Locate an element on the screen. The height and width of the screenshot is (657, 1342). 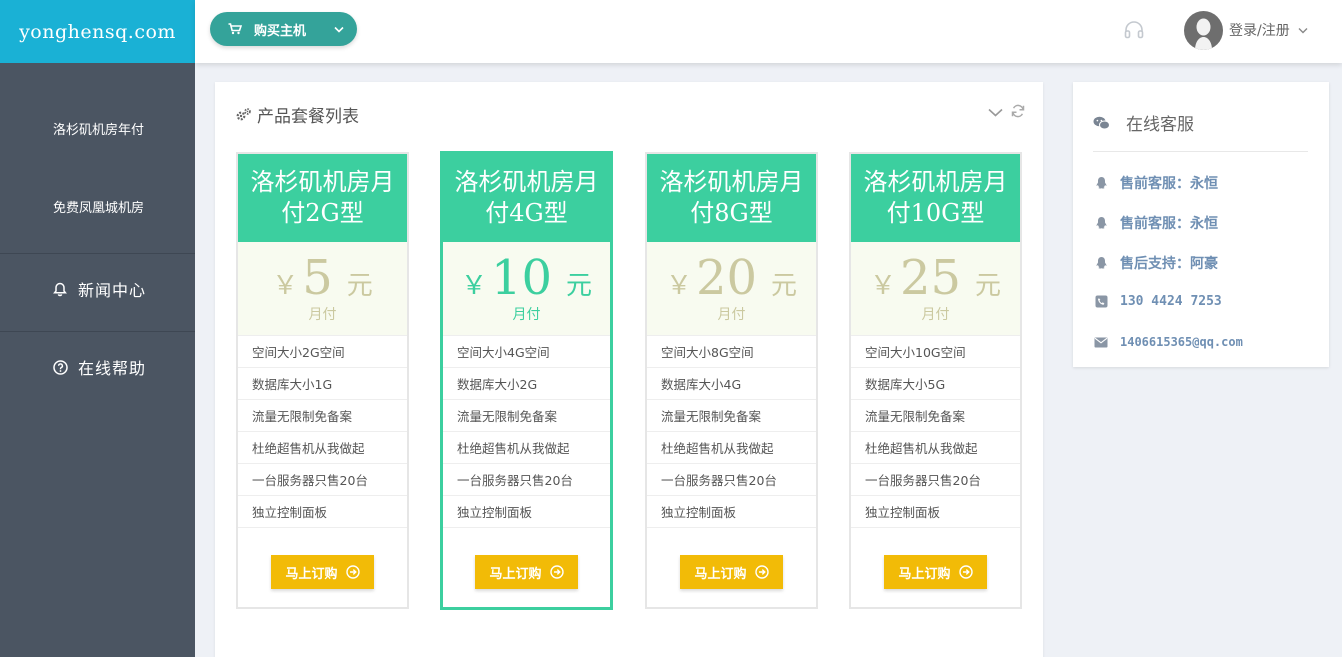
sidebar-item-label: 新闻中心 is located at coordinates (112, 290).